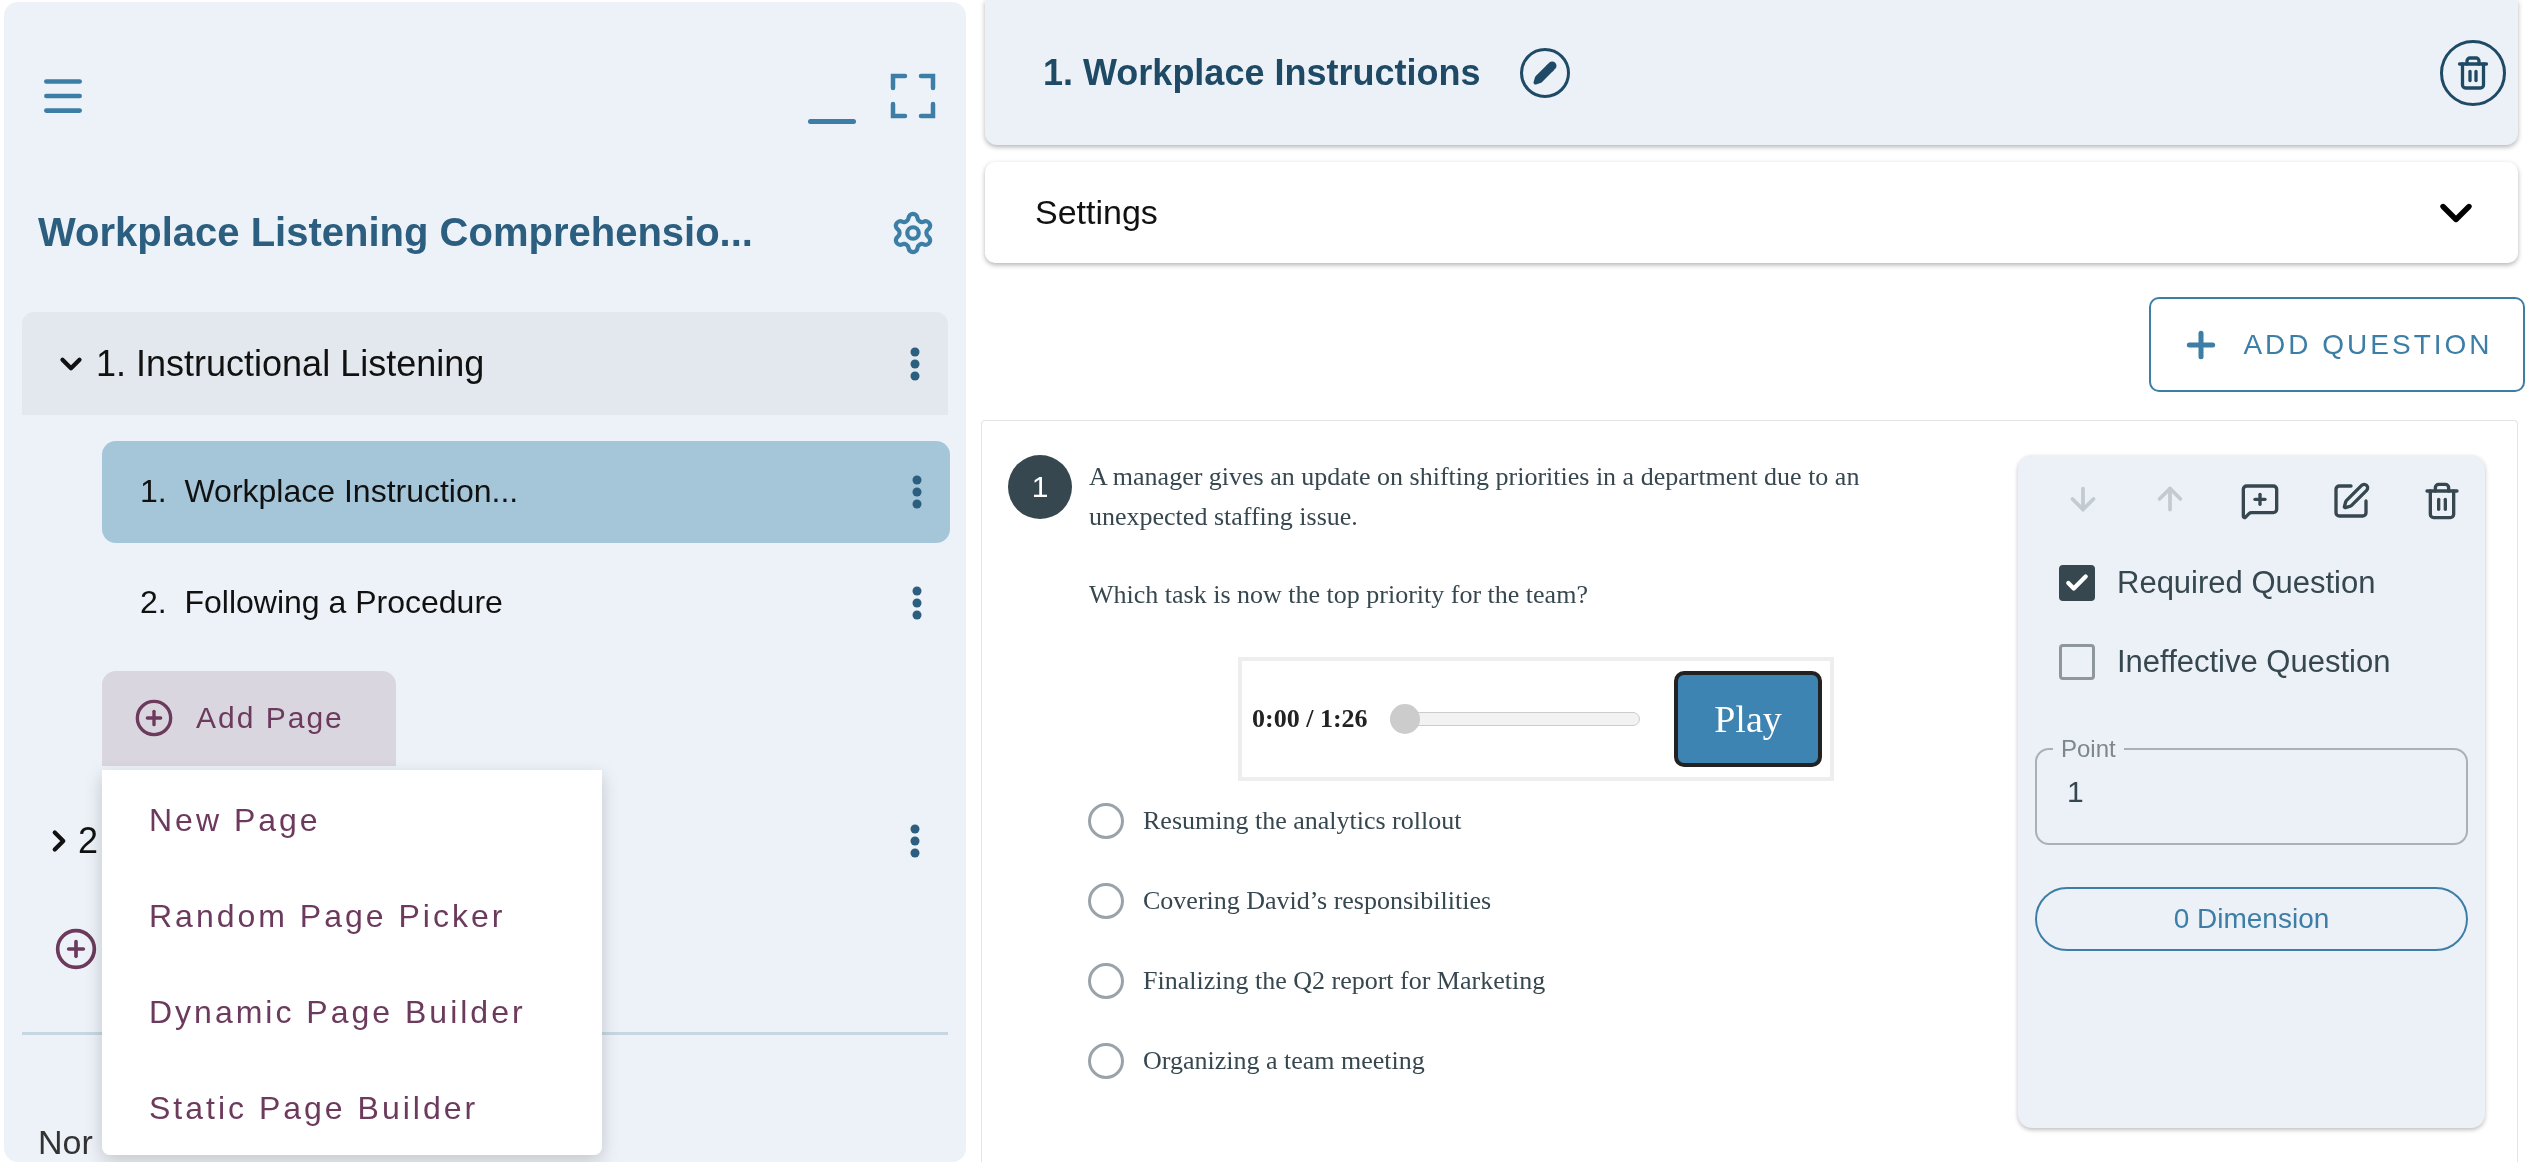  I want to click on section-title: 2, so click(88, 841).